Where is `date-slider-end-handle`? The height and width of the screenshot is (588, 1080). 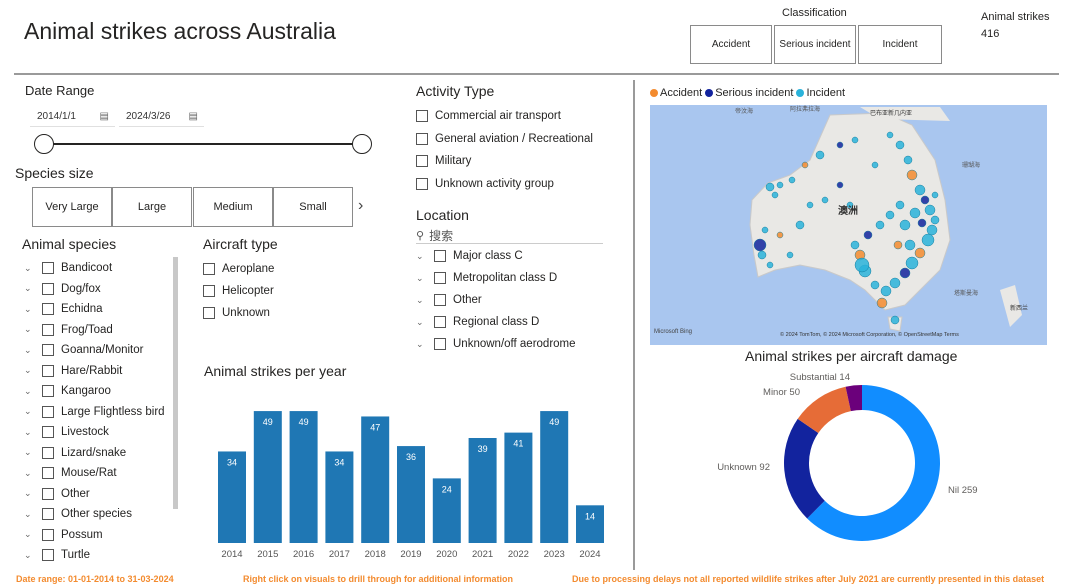
date-slider-end-handle is located at coordinates (362, 144).